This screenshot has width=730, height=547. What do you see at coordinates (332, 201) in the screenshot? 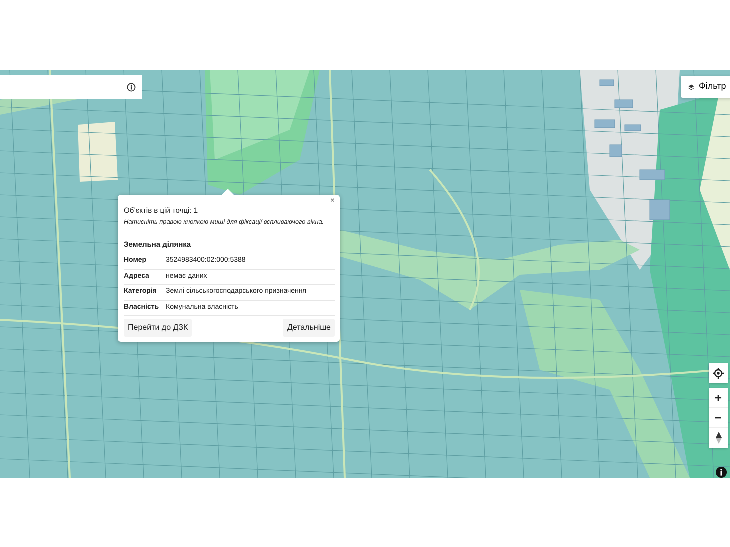
I see `close-button: ×` at bounding box center [332, 201].